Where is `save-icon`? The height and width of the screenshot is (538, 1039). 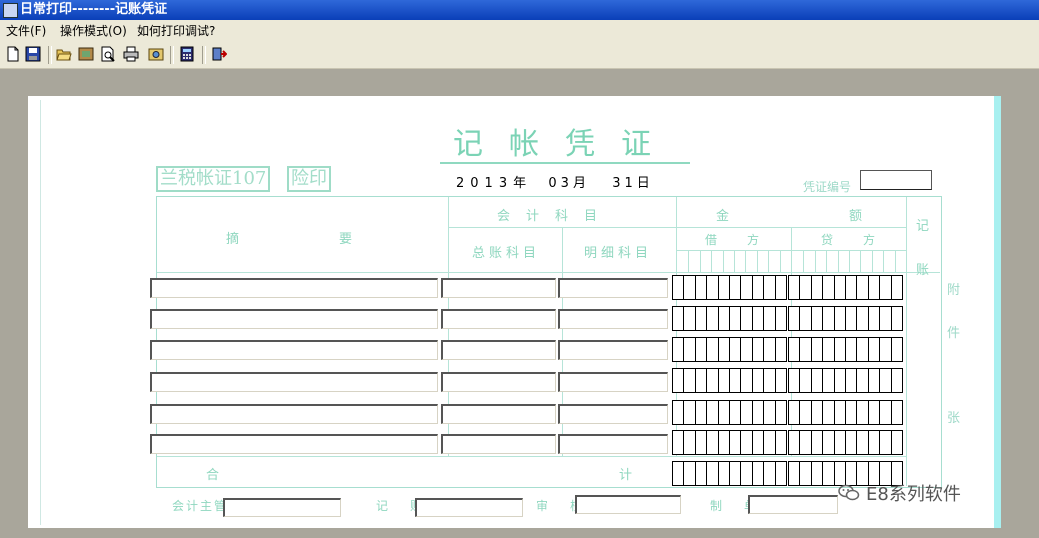
save-icon is located at coordinates (33, 54).